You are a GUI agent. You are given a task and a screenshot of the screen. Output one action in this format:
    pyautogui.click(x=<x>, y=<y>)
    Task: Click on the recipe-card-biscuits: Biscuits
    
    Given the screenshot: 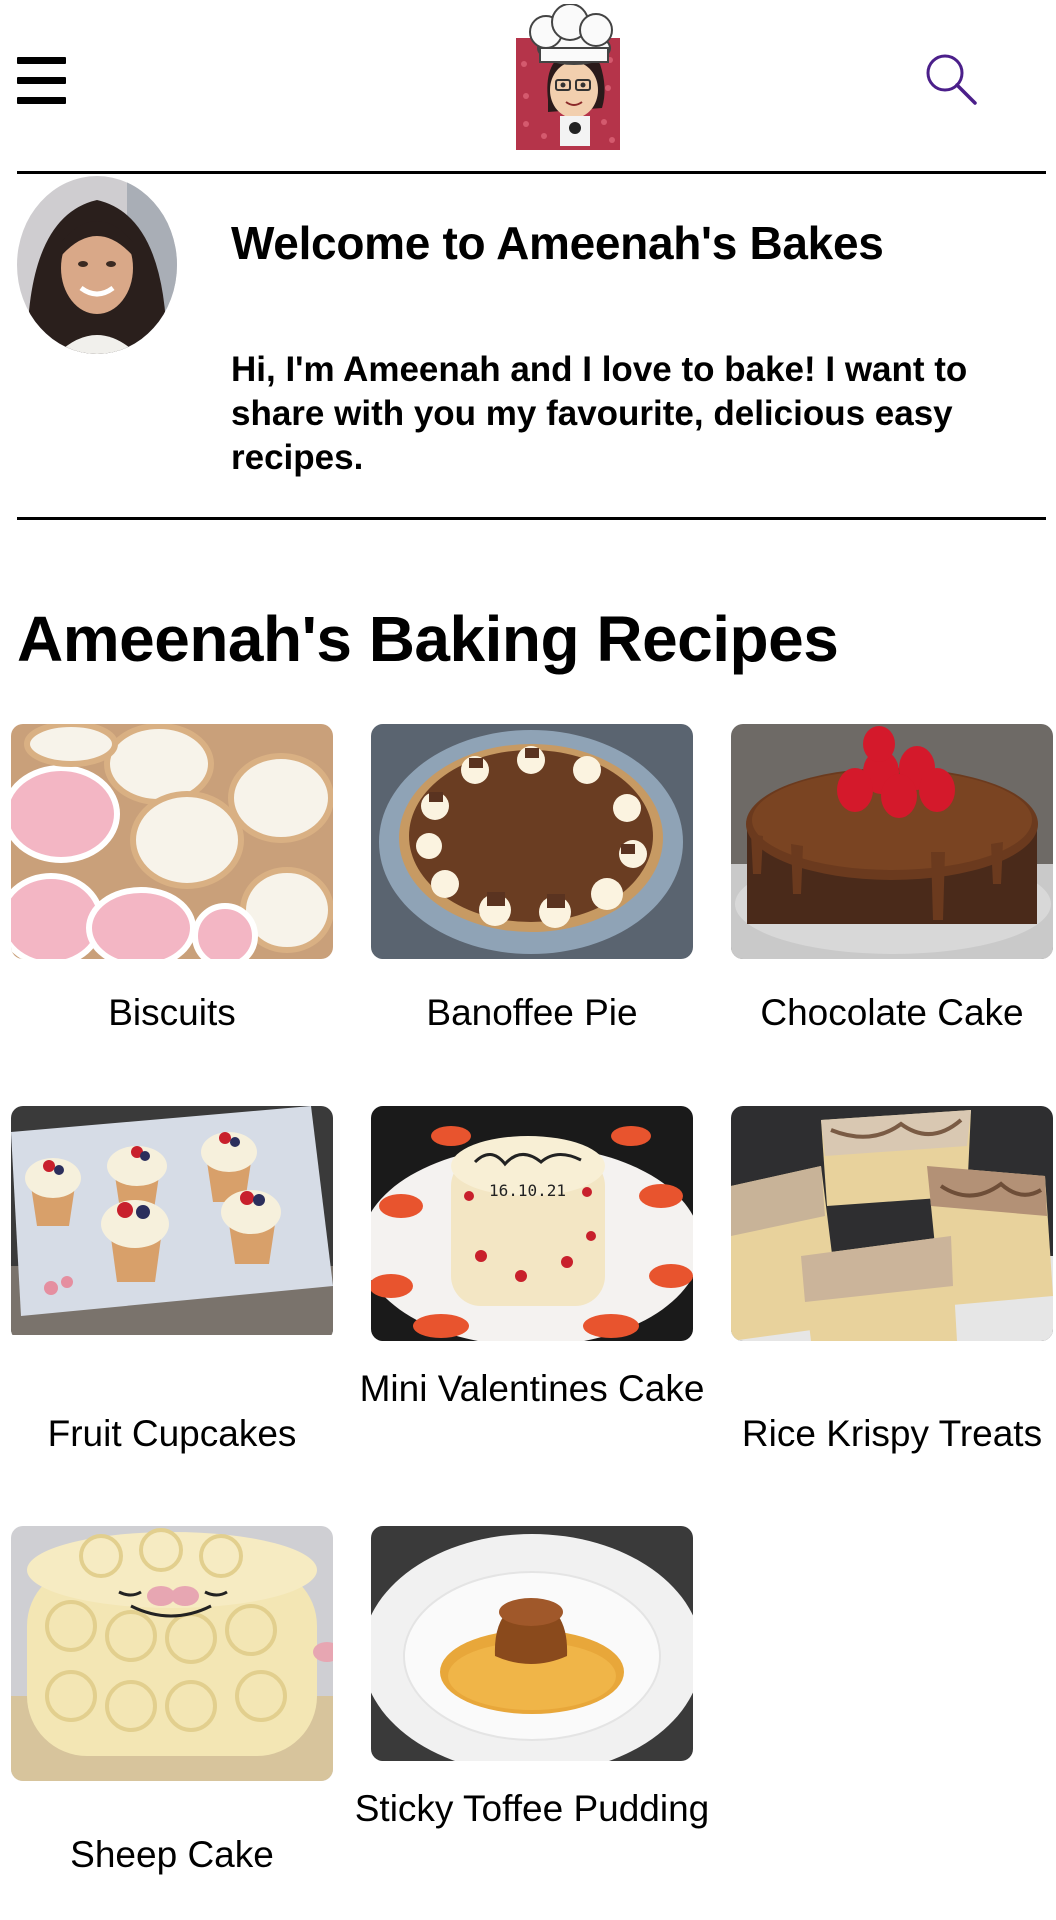 What is the action you would take?
    pyautogui.click(x=172, y=878)
    